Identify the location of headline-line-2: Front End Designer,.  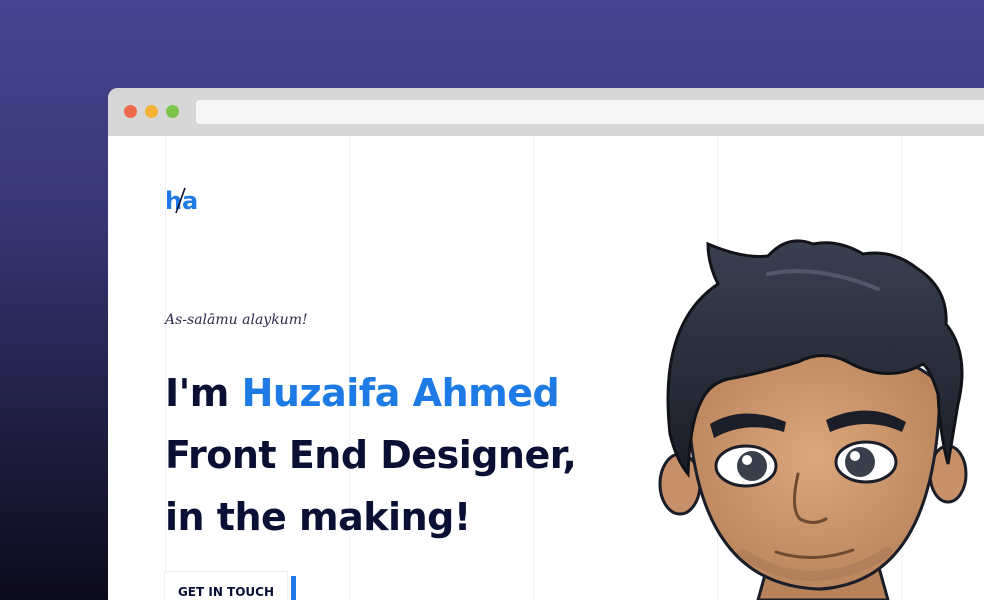
(371, 455).